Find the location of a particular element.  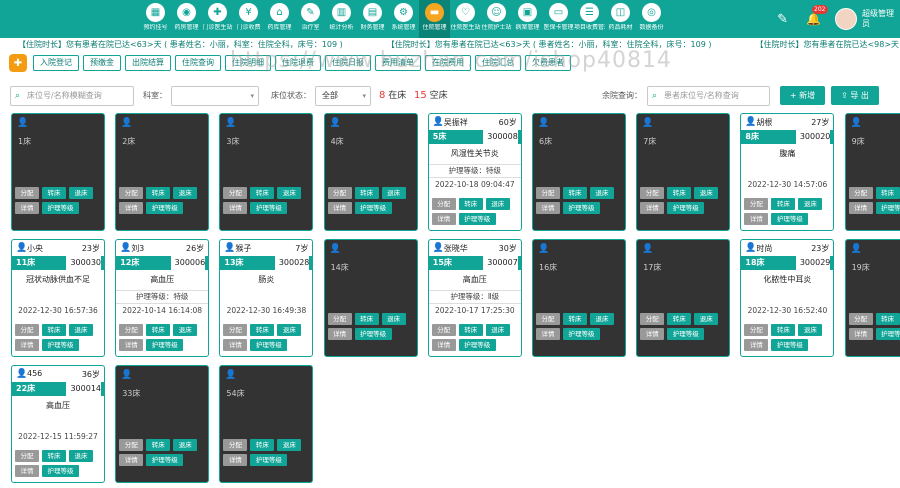

nav-item: ▤ 财务管理 is located at coordinates (372, 19).